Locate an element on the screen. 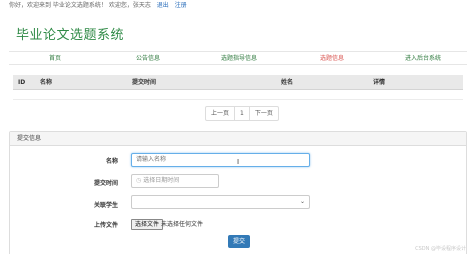  clock-icon: ◷ is located at coordinates (139, 180).